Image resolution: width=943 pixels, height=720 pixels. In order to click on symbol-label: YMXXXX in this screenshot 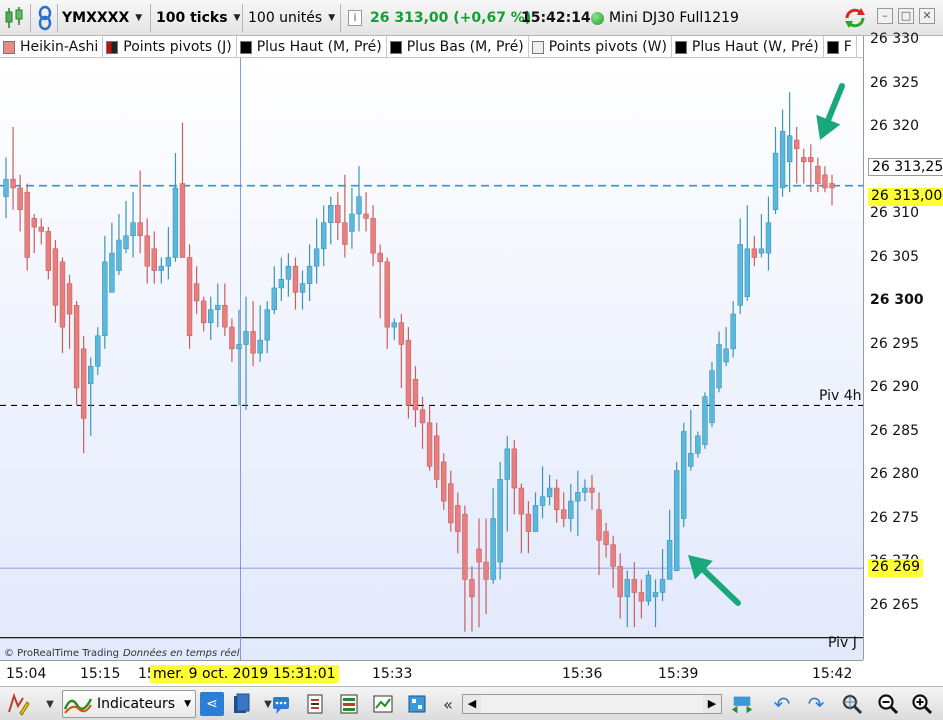, I will do `click(96, 18)`.